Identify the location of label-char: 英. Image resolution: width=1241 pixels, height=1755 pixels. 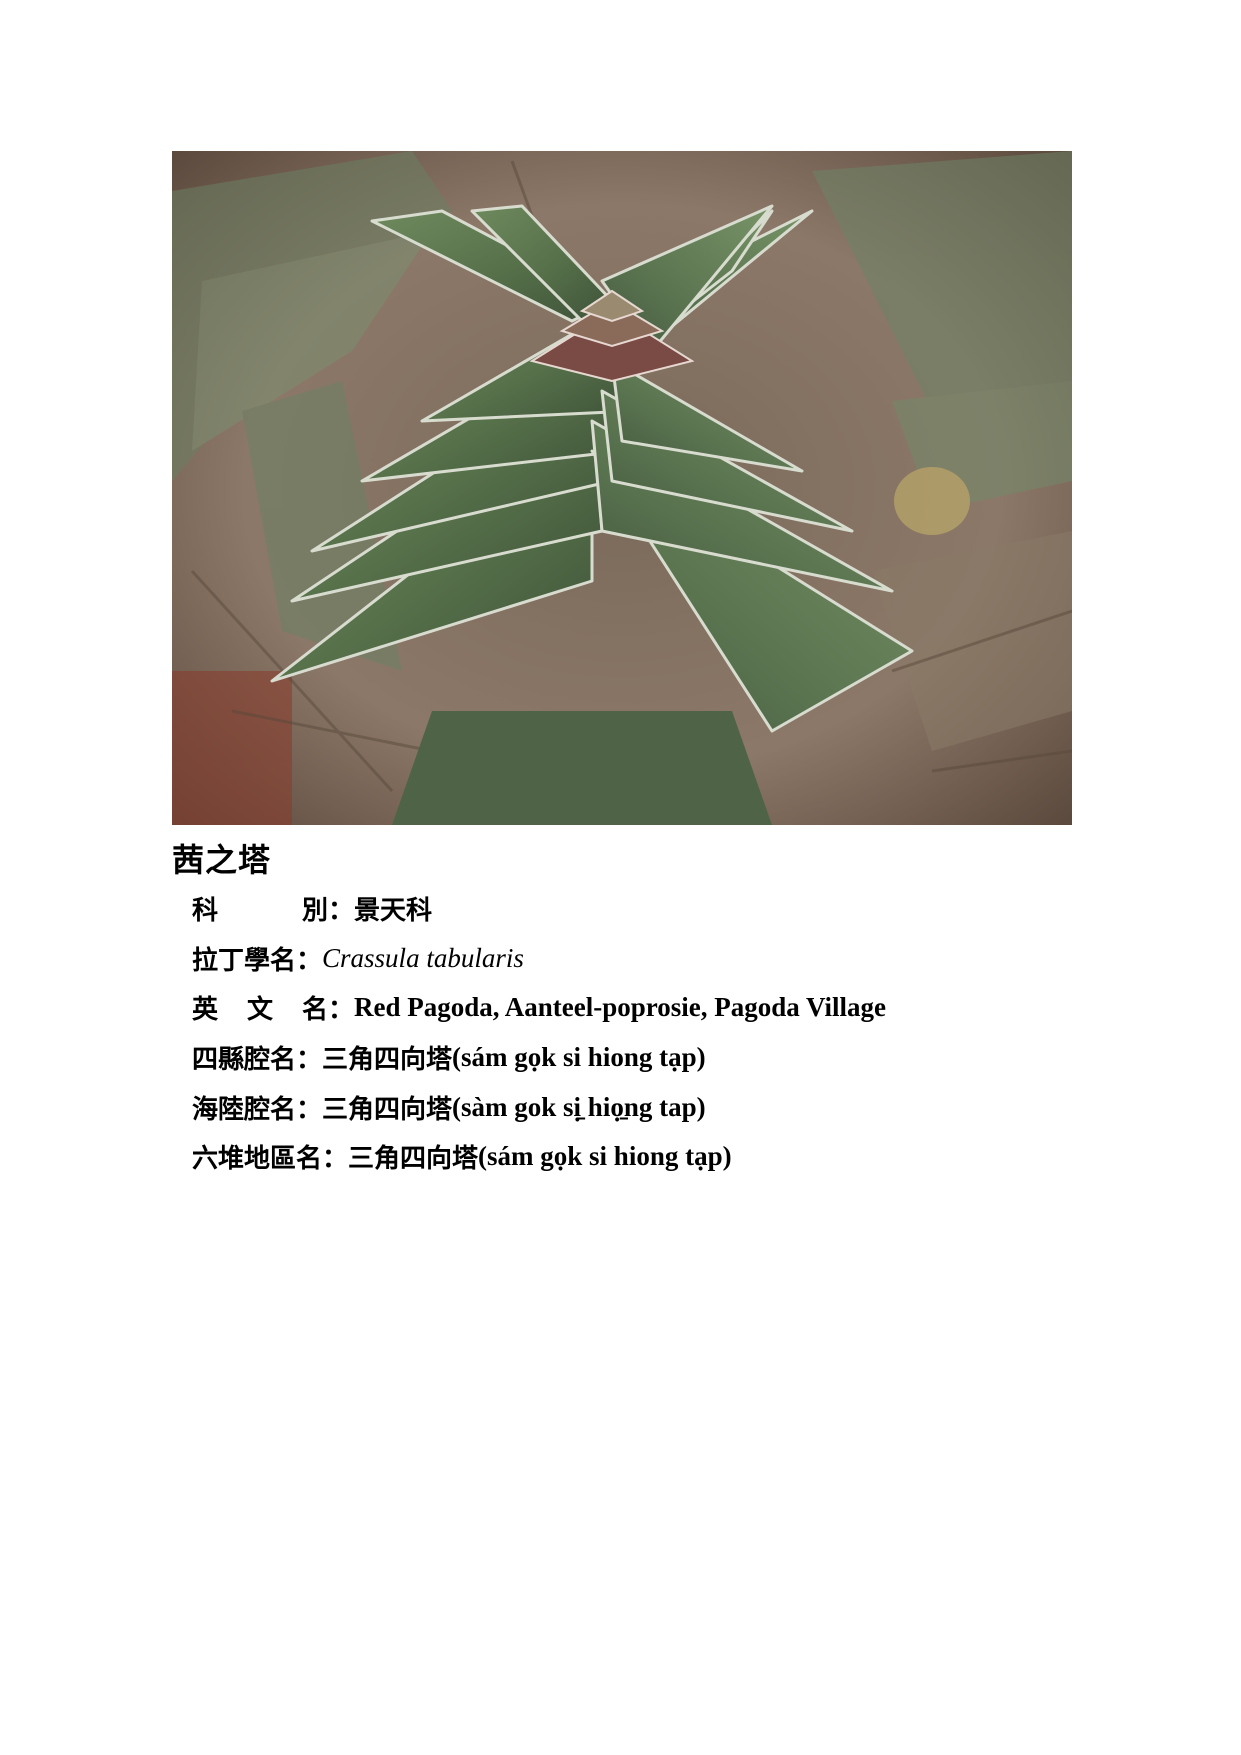
(205, 1010).